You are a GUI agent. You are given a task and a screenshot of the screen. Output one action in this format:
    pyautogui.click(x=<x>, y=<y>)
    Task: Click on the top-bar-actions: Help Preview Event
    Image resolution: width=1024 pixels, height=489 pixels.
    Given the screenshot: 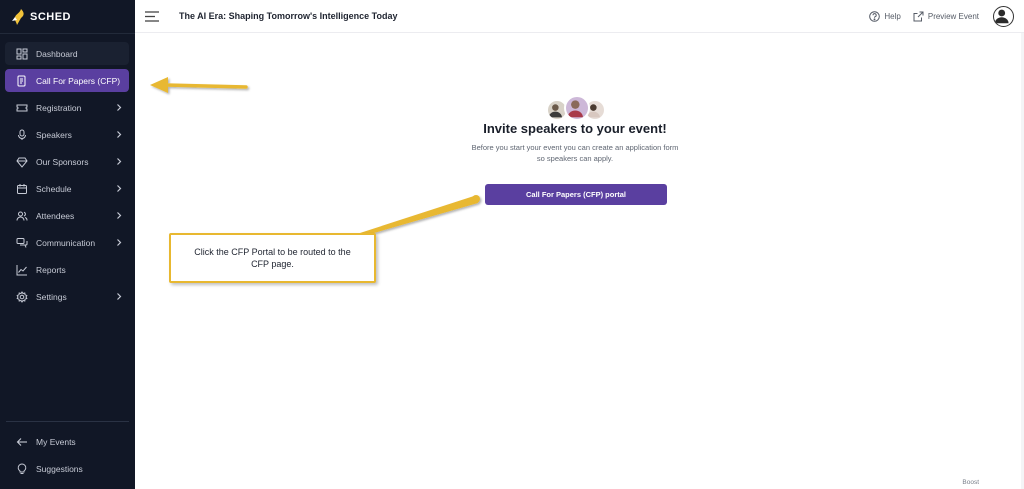 What is the action you would take?
    pyautogui.click(x=941, y=16)
    